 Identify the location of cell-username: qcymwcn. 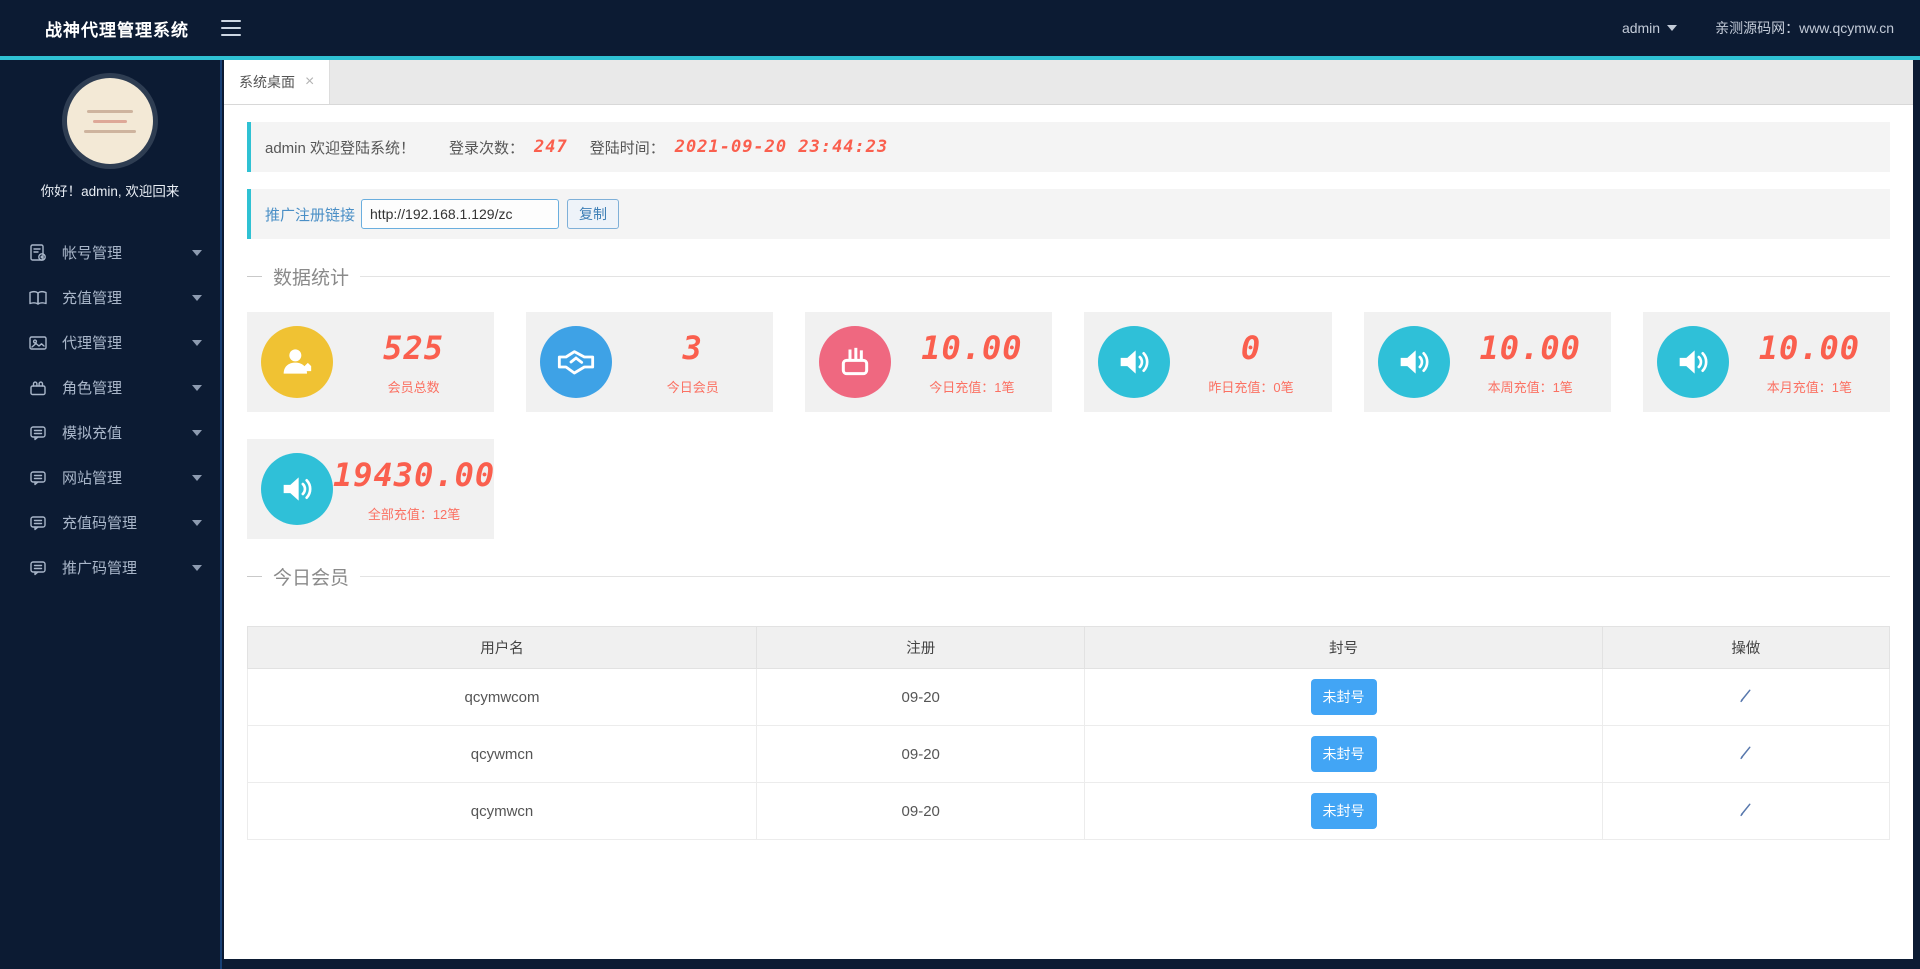
(502, 811).